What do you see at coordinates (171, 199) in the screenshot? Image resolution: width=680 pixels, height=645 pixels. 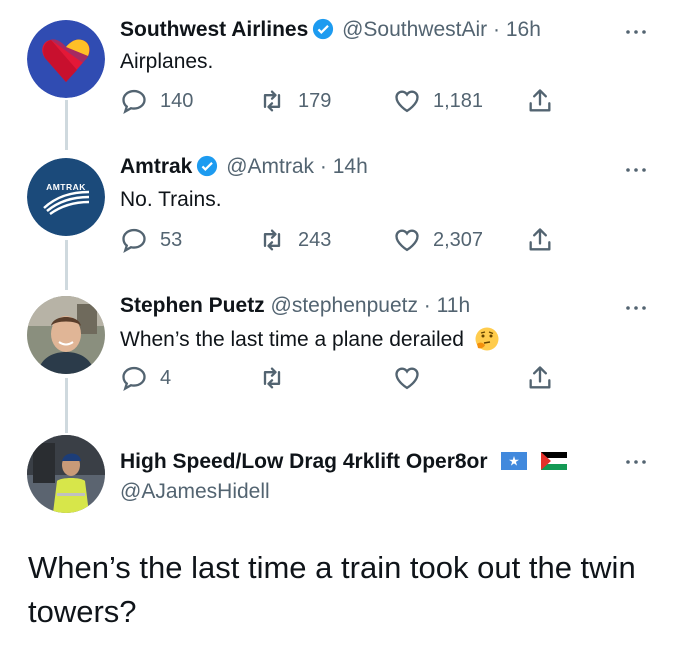 I see `tweet-text: No. Trains.` at bounding box center [171, 199].